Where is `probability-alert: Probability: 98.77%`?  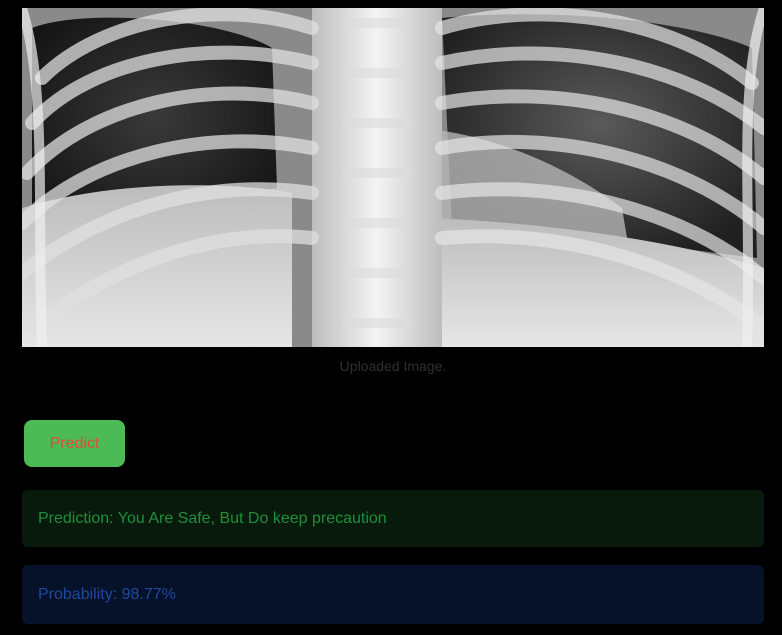 probability-alert: Probability: 98.77% is located at coordinates (393, 594).